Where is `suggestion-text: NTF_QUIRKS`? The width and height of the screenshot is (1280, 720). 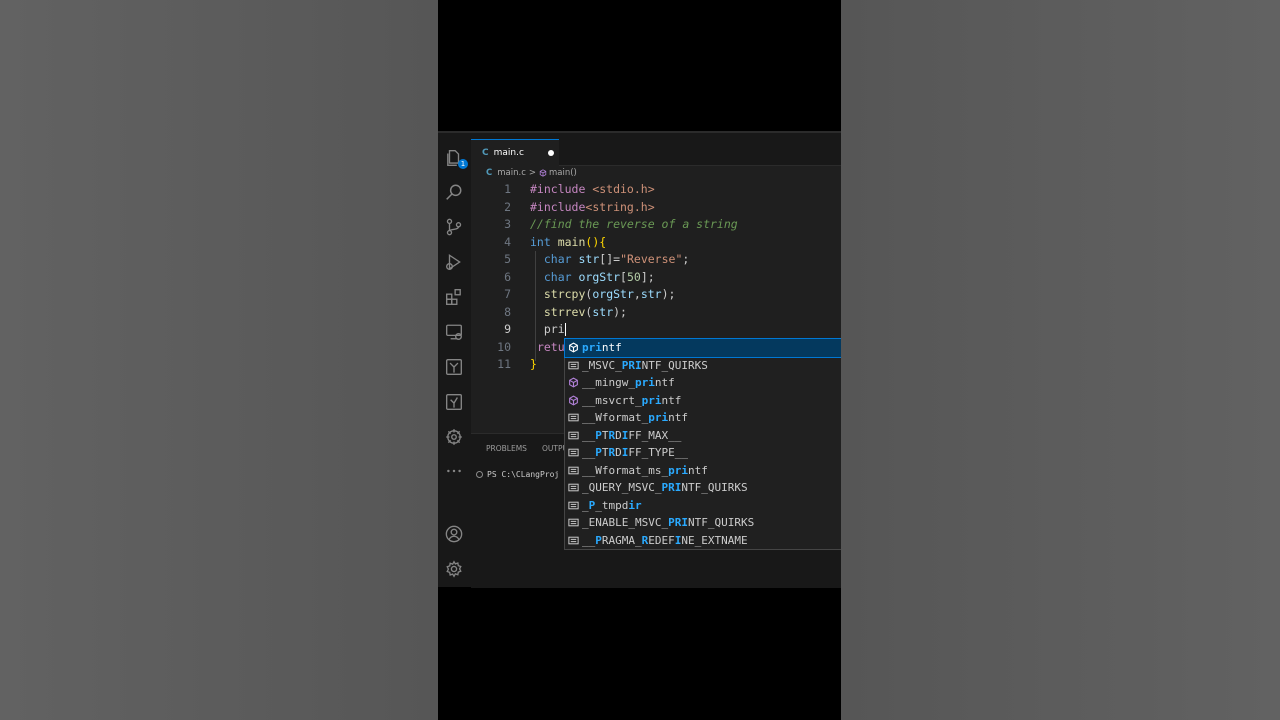
suggestion-text: NTF_QUIRKS is located at coordinates (721, 522).